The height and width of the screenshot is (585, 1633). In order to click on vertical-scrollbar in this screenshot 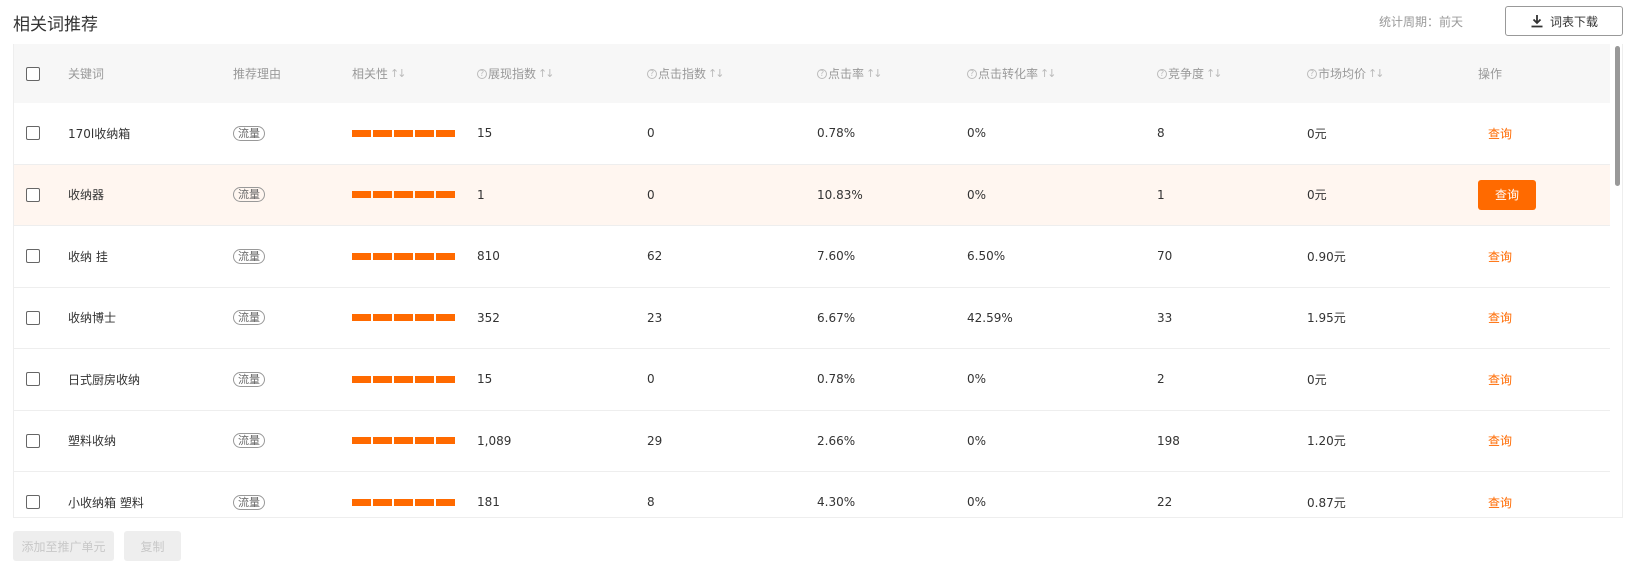, I will do `click(1617, 116)`.